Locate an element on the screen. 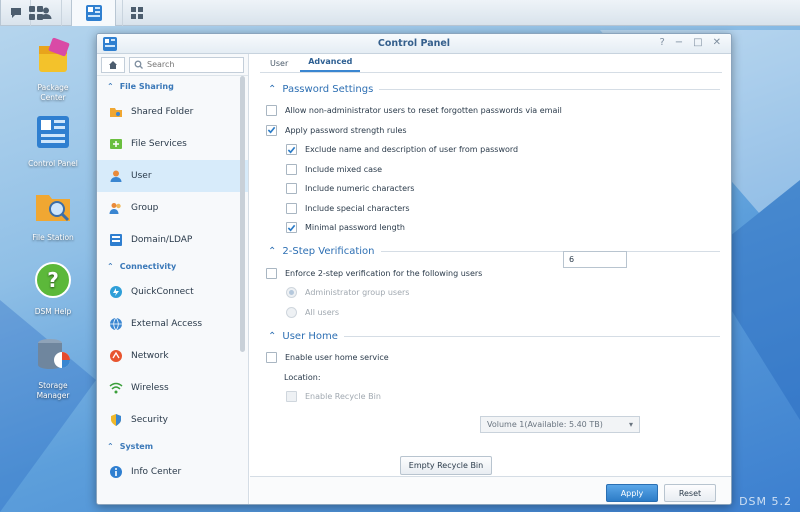 This screenshot has height=512, width=800. window-title: Control Panel is located at coordinates (414, 43).